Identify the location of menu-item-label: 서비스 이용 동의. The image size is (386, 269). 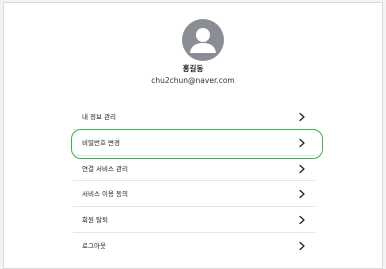
(105, 194).